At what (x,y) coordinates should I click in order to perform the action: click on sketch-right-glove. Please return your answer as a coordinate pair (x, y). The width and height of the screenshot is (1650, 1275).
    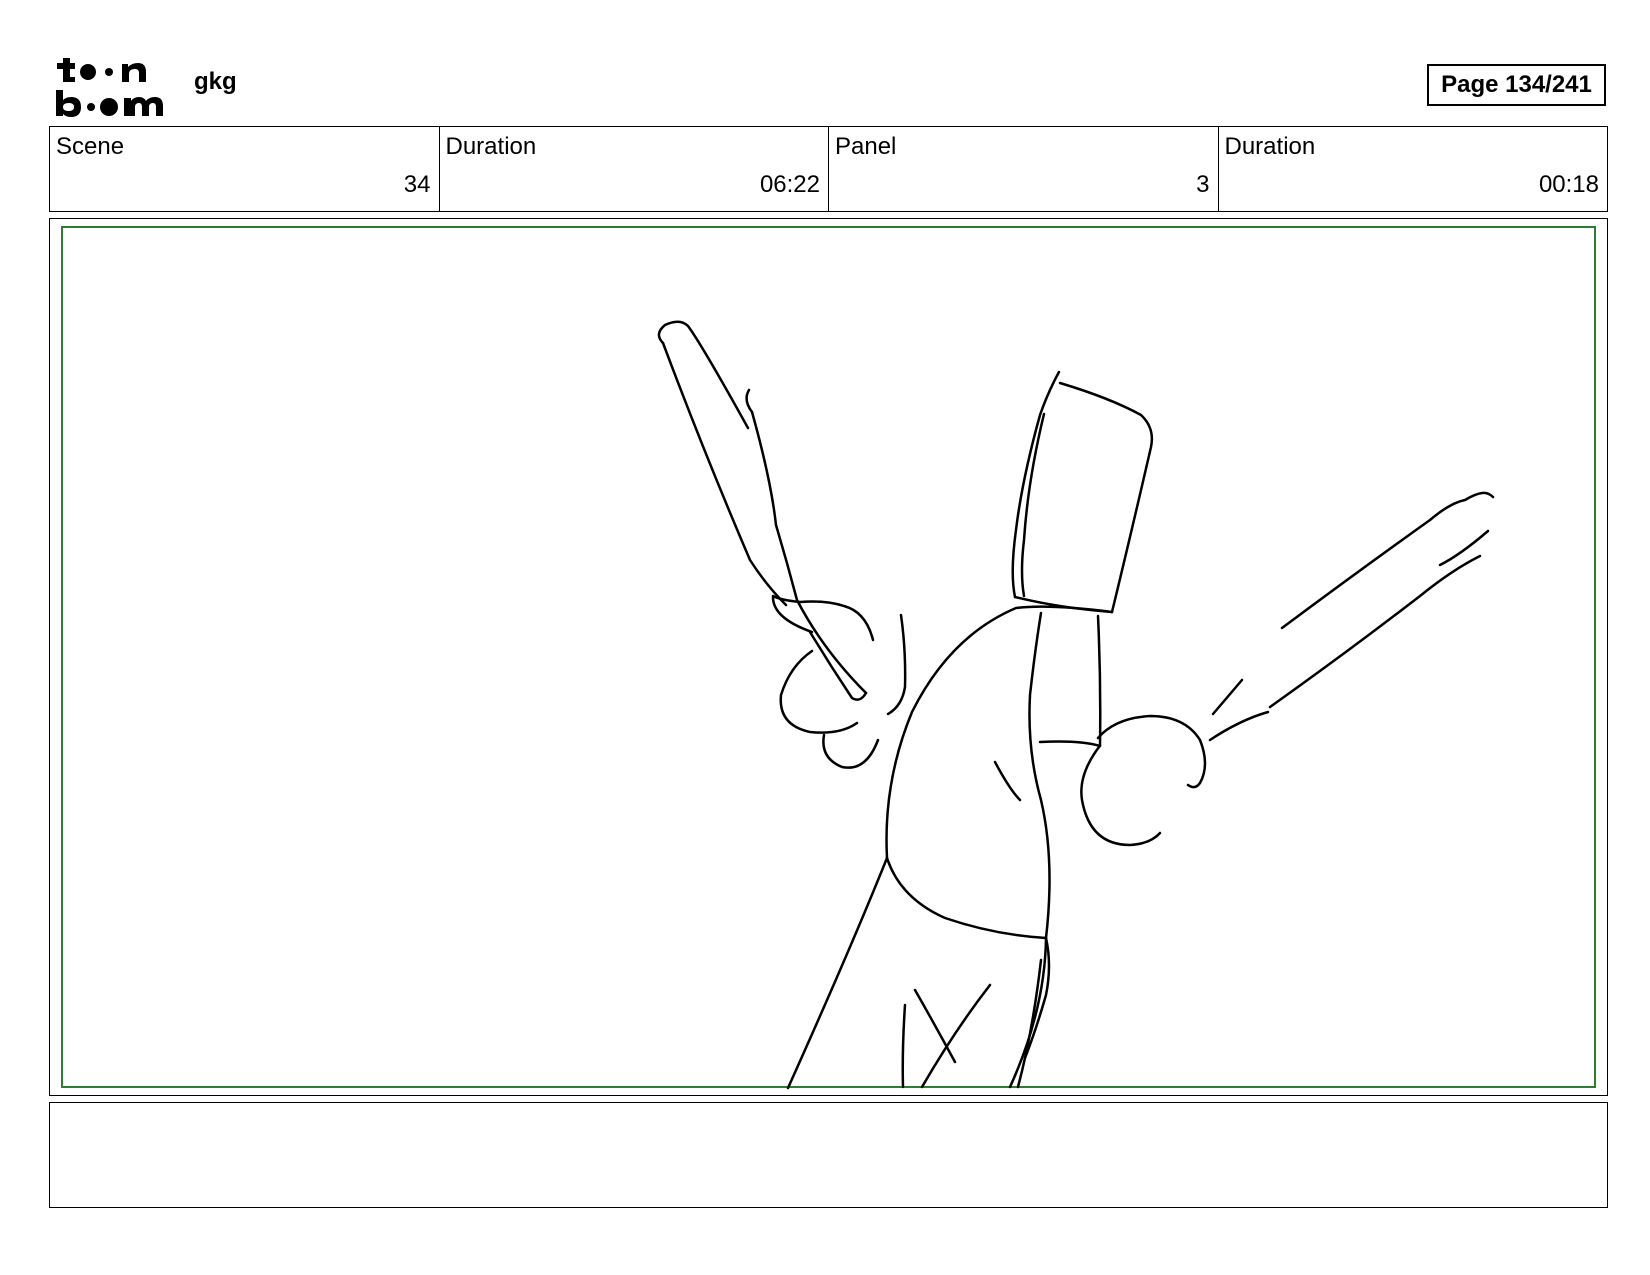
    Looking at the image, I should click on (1122, 780).